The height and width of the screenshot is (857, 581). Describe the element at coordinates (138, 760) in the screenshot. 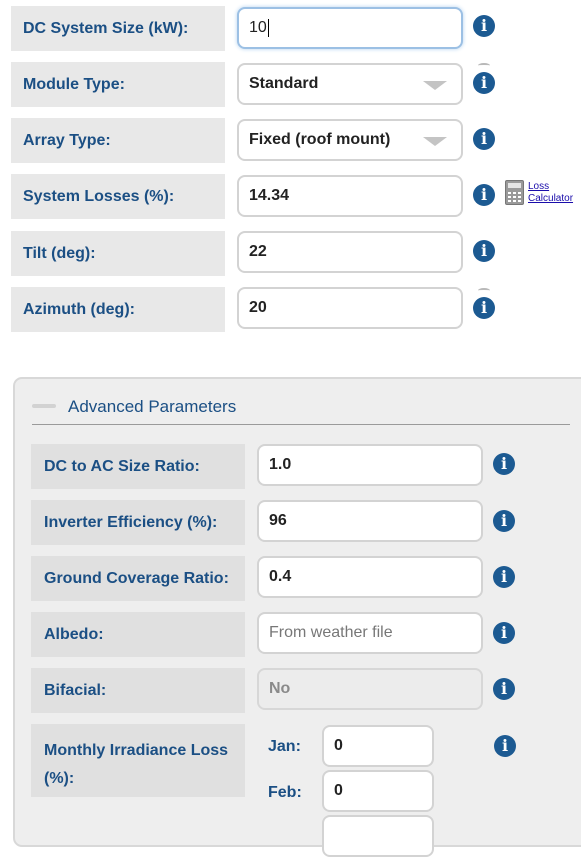

I see `monthly-irradiance-loss-label: Monthly Irradiance Loss (%):` at that location.